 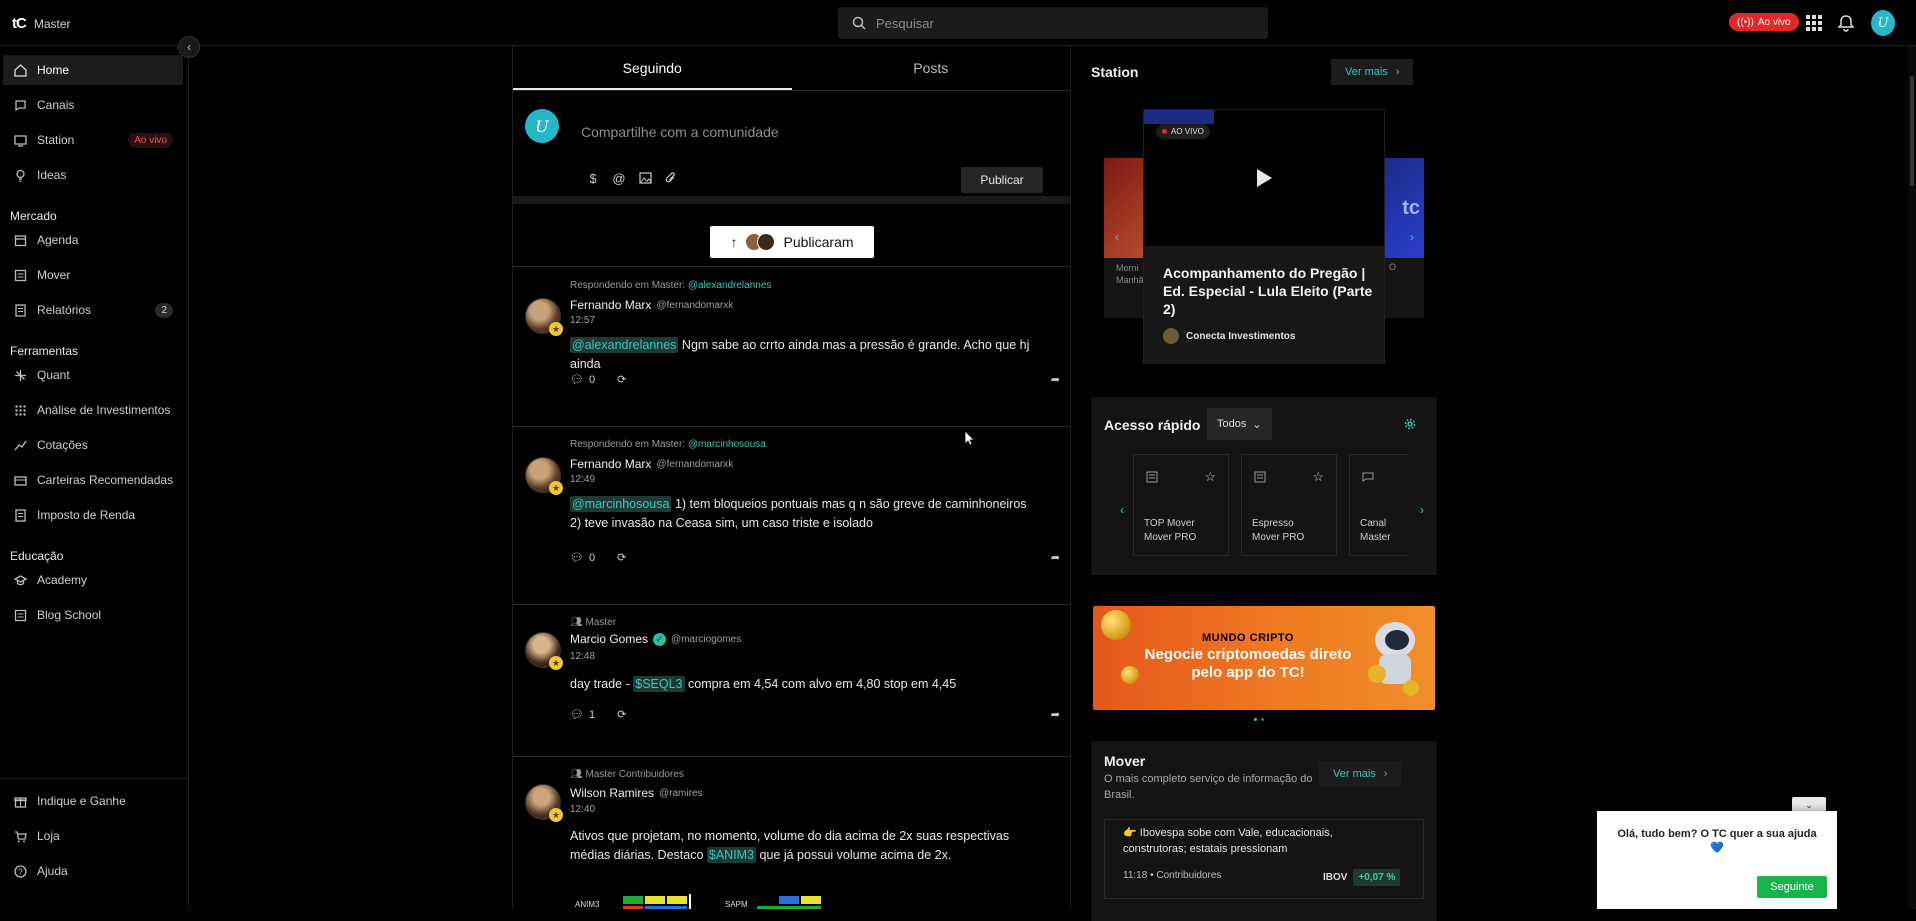 What do you see at coordinates (668, 444) in the screenshot?
I see `reply-context: Respondendo em Master: @marcinhosousa` at bounding box center [668, 444].